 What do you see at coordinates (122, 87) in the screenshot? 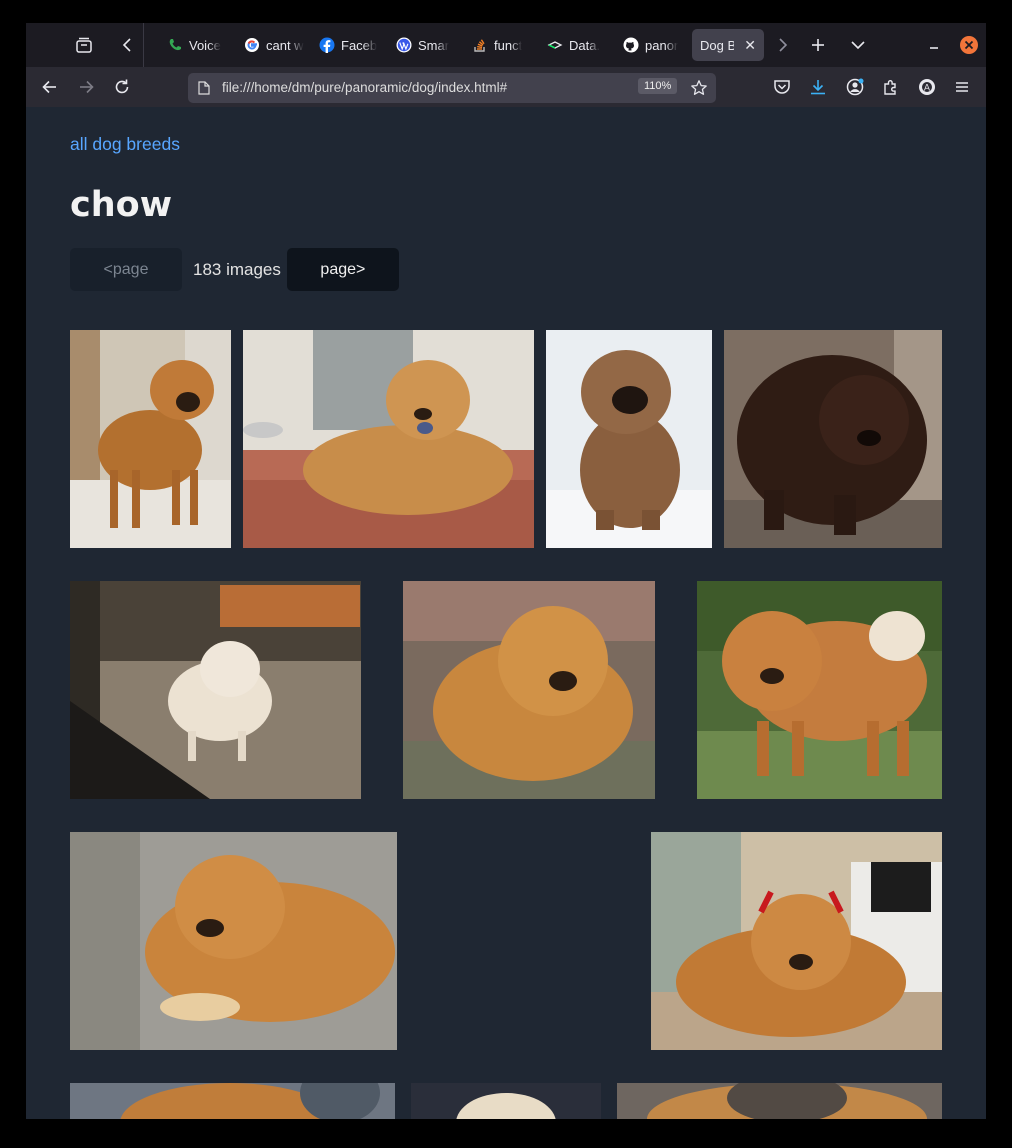
I see `reload-icon` at bounding box center [122, 87].